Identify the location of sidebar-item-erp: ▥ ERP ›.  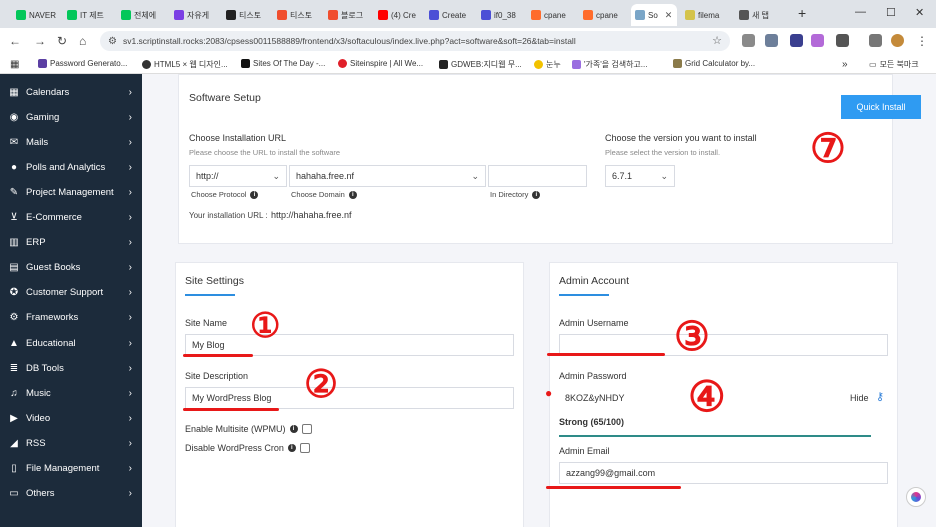
(71, 243).